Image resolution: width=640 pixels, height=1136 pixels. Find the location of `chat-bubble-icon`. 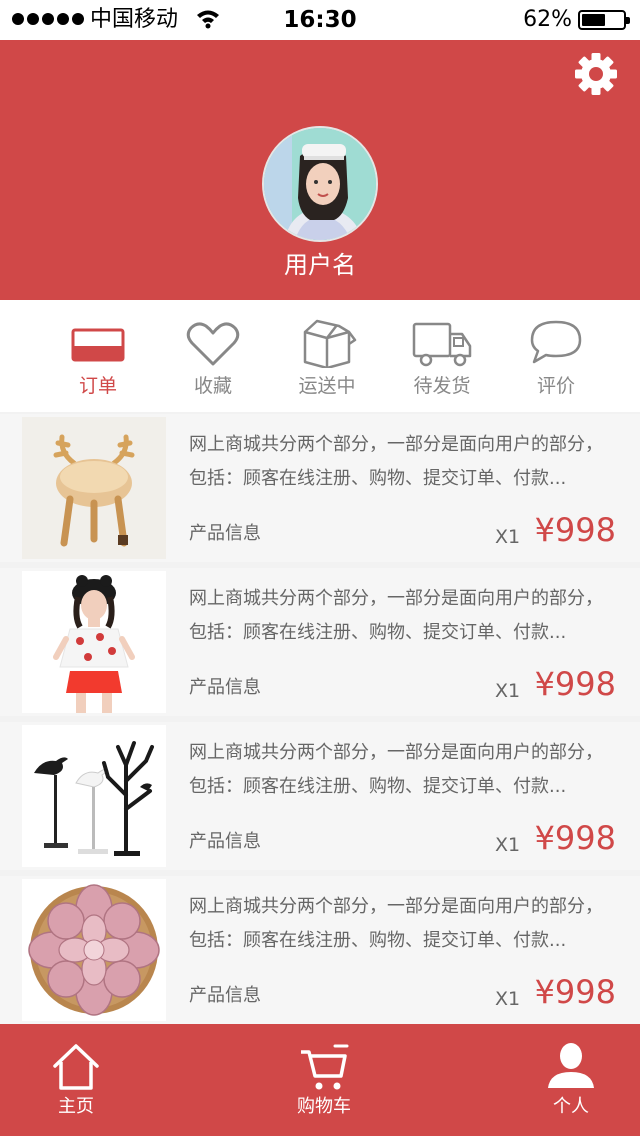

chat-bubble-icon is located at coordinates (556, 342).